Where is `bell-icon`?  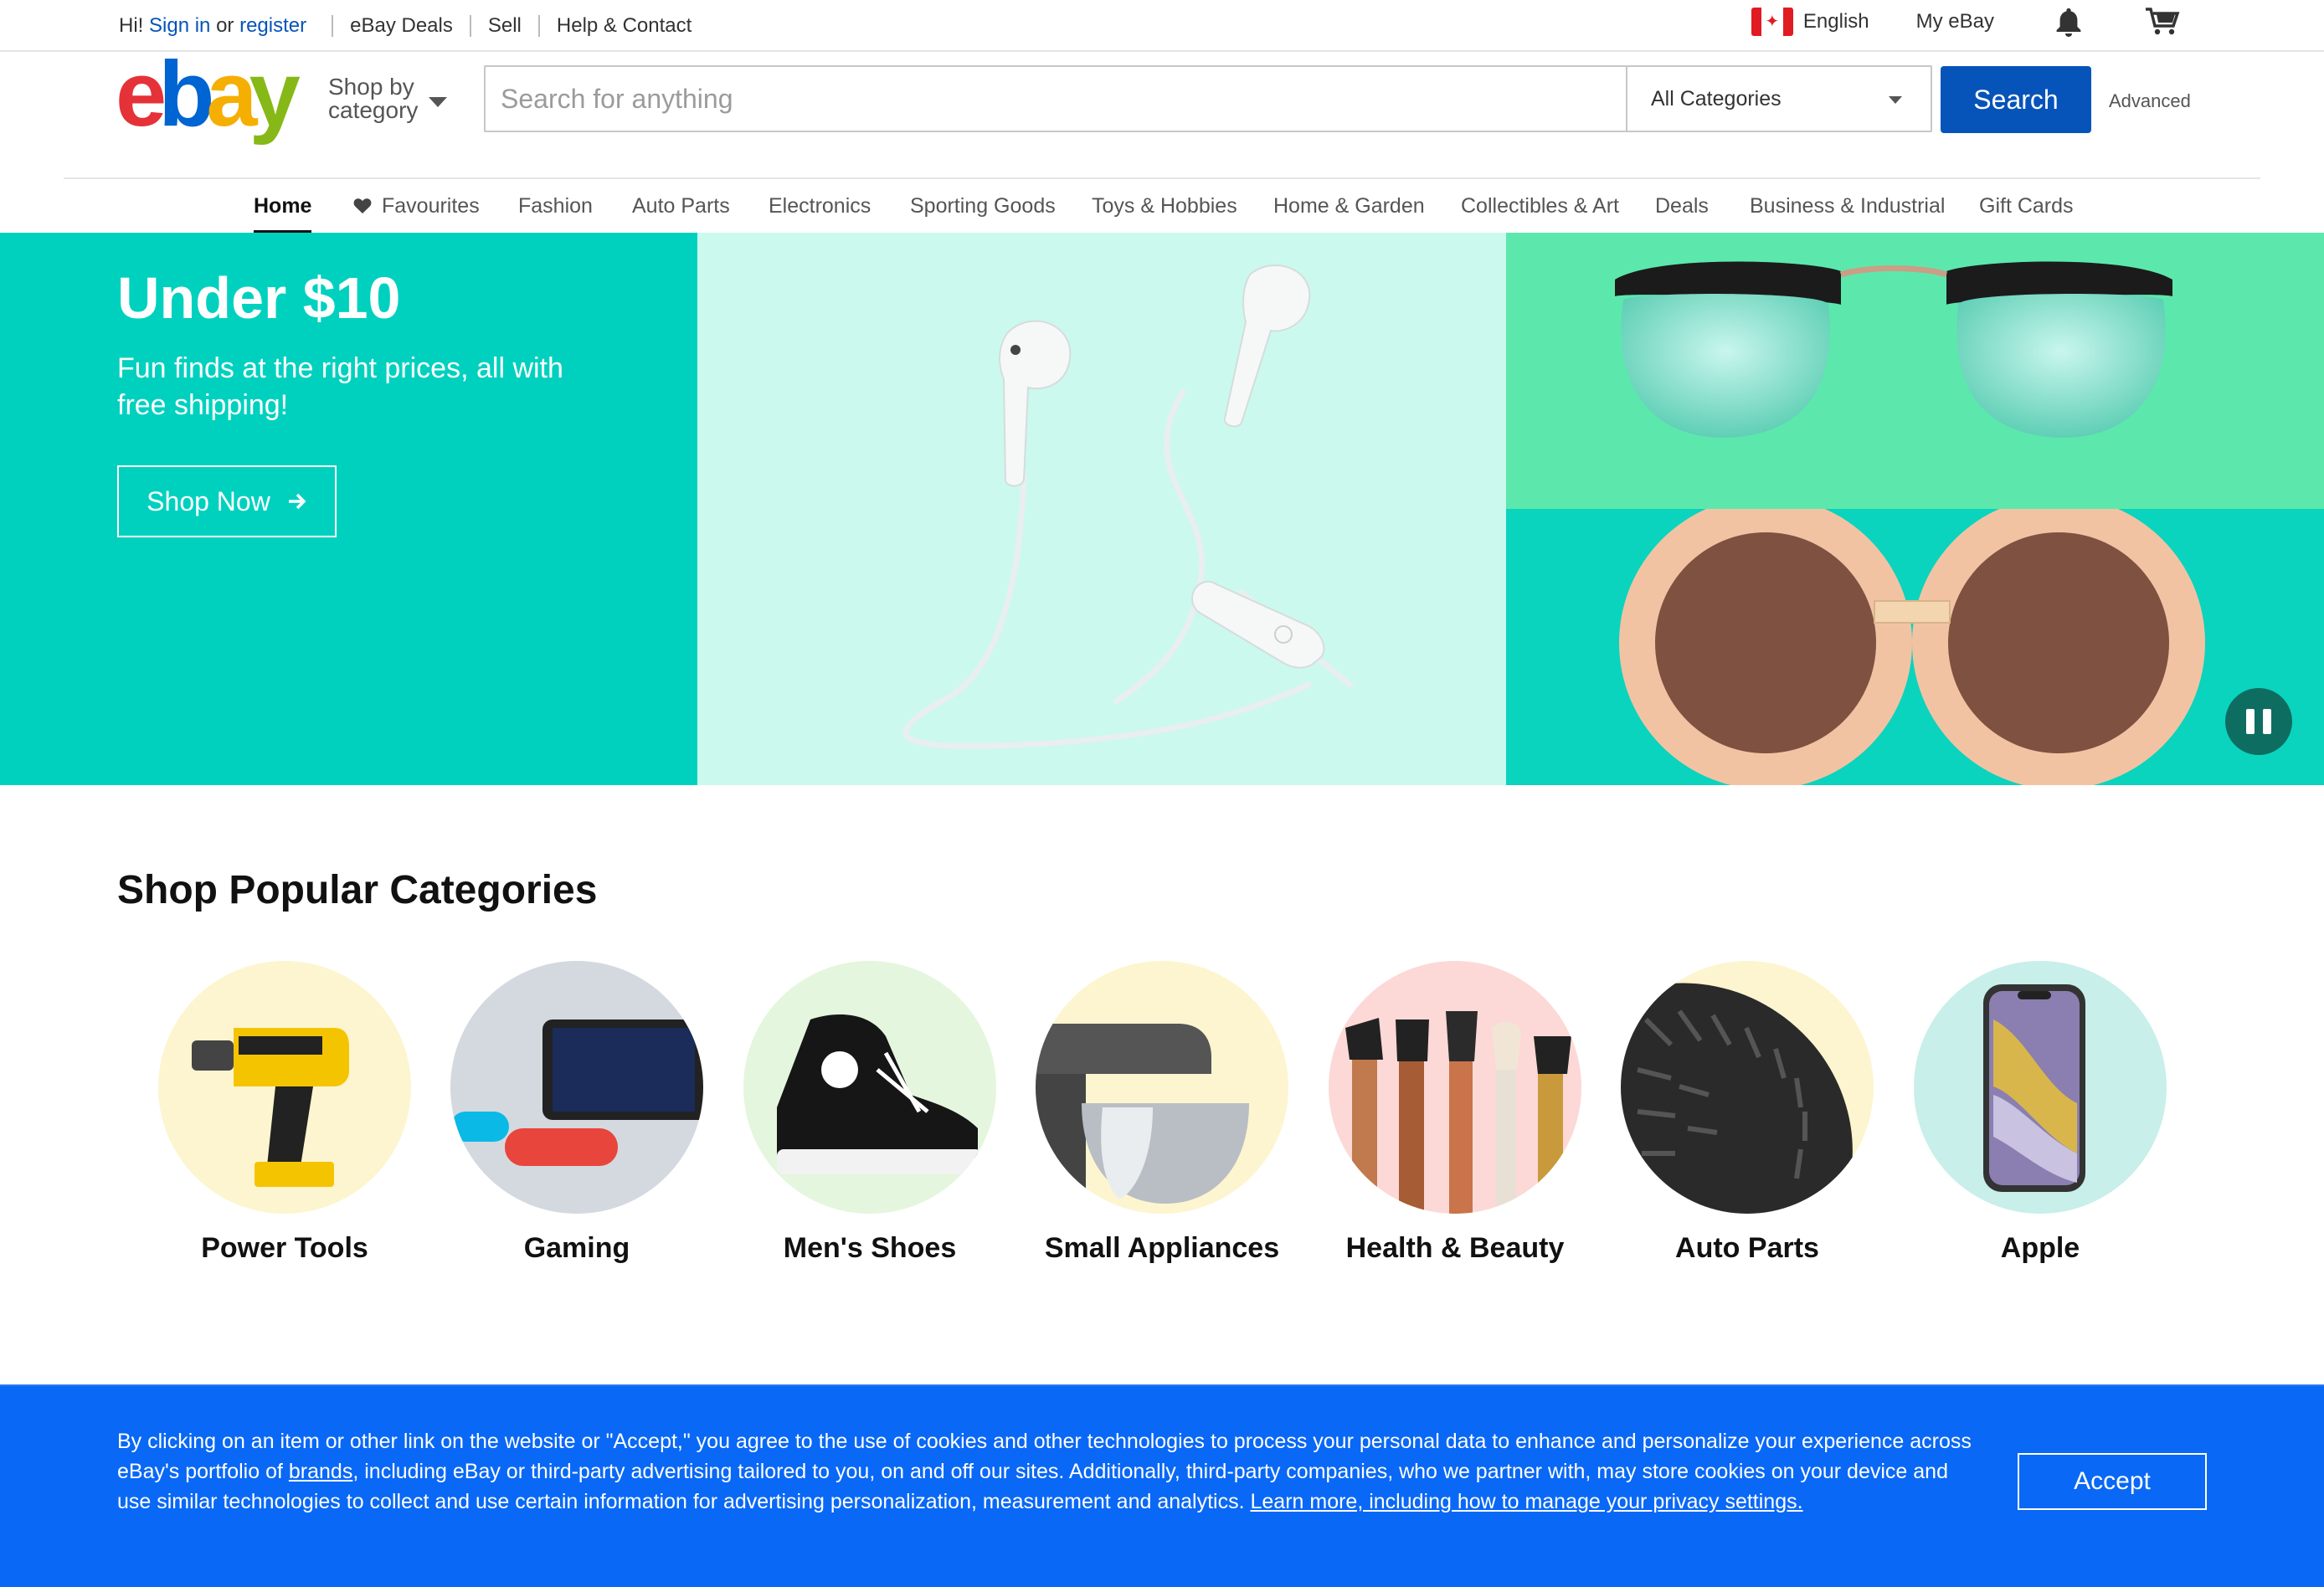 bell-icon is located at coordinates (2068, 22).